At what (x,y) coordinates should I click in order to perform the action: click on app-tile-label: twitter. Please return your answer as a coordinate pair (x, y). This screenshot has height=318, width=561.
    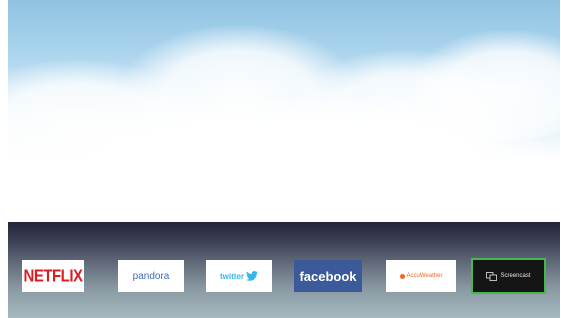
    Looking at the image, I should click on (232, 276).